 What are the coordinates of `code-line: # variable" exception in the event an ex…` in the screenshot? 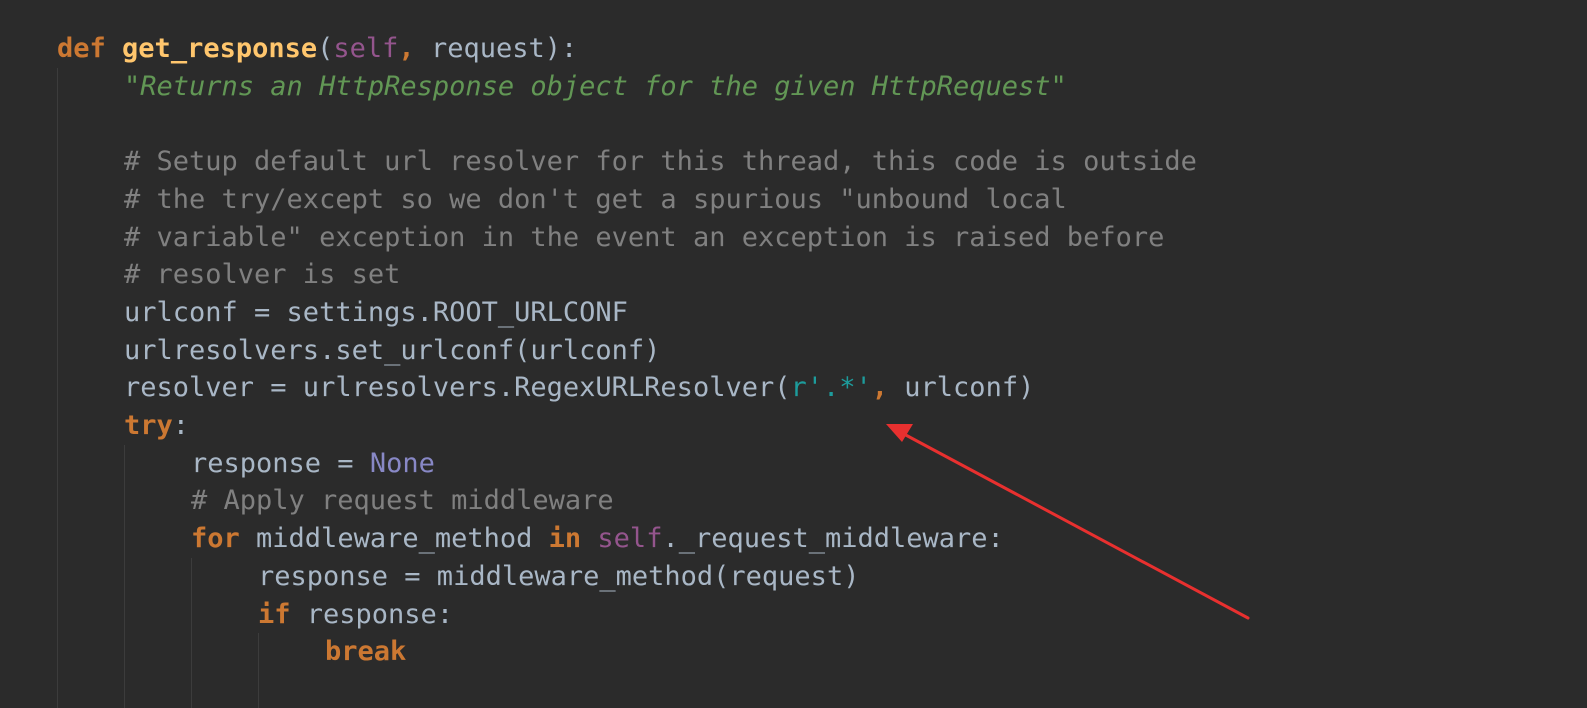 It's located at (644, 238).